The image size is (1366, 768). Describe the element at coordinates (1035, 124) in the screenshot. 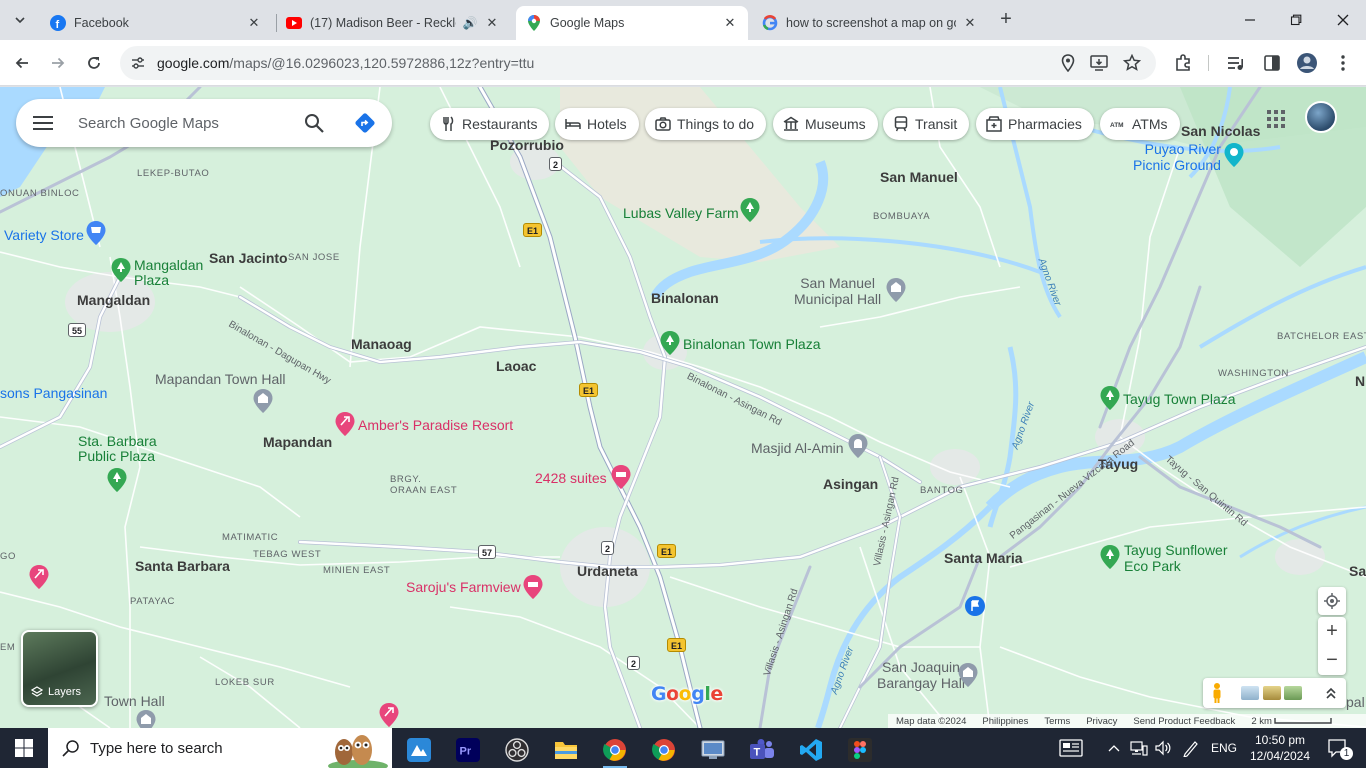

I see `chip-pharmacies: Pharmacies` at that location.